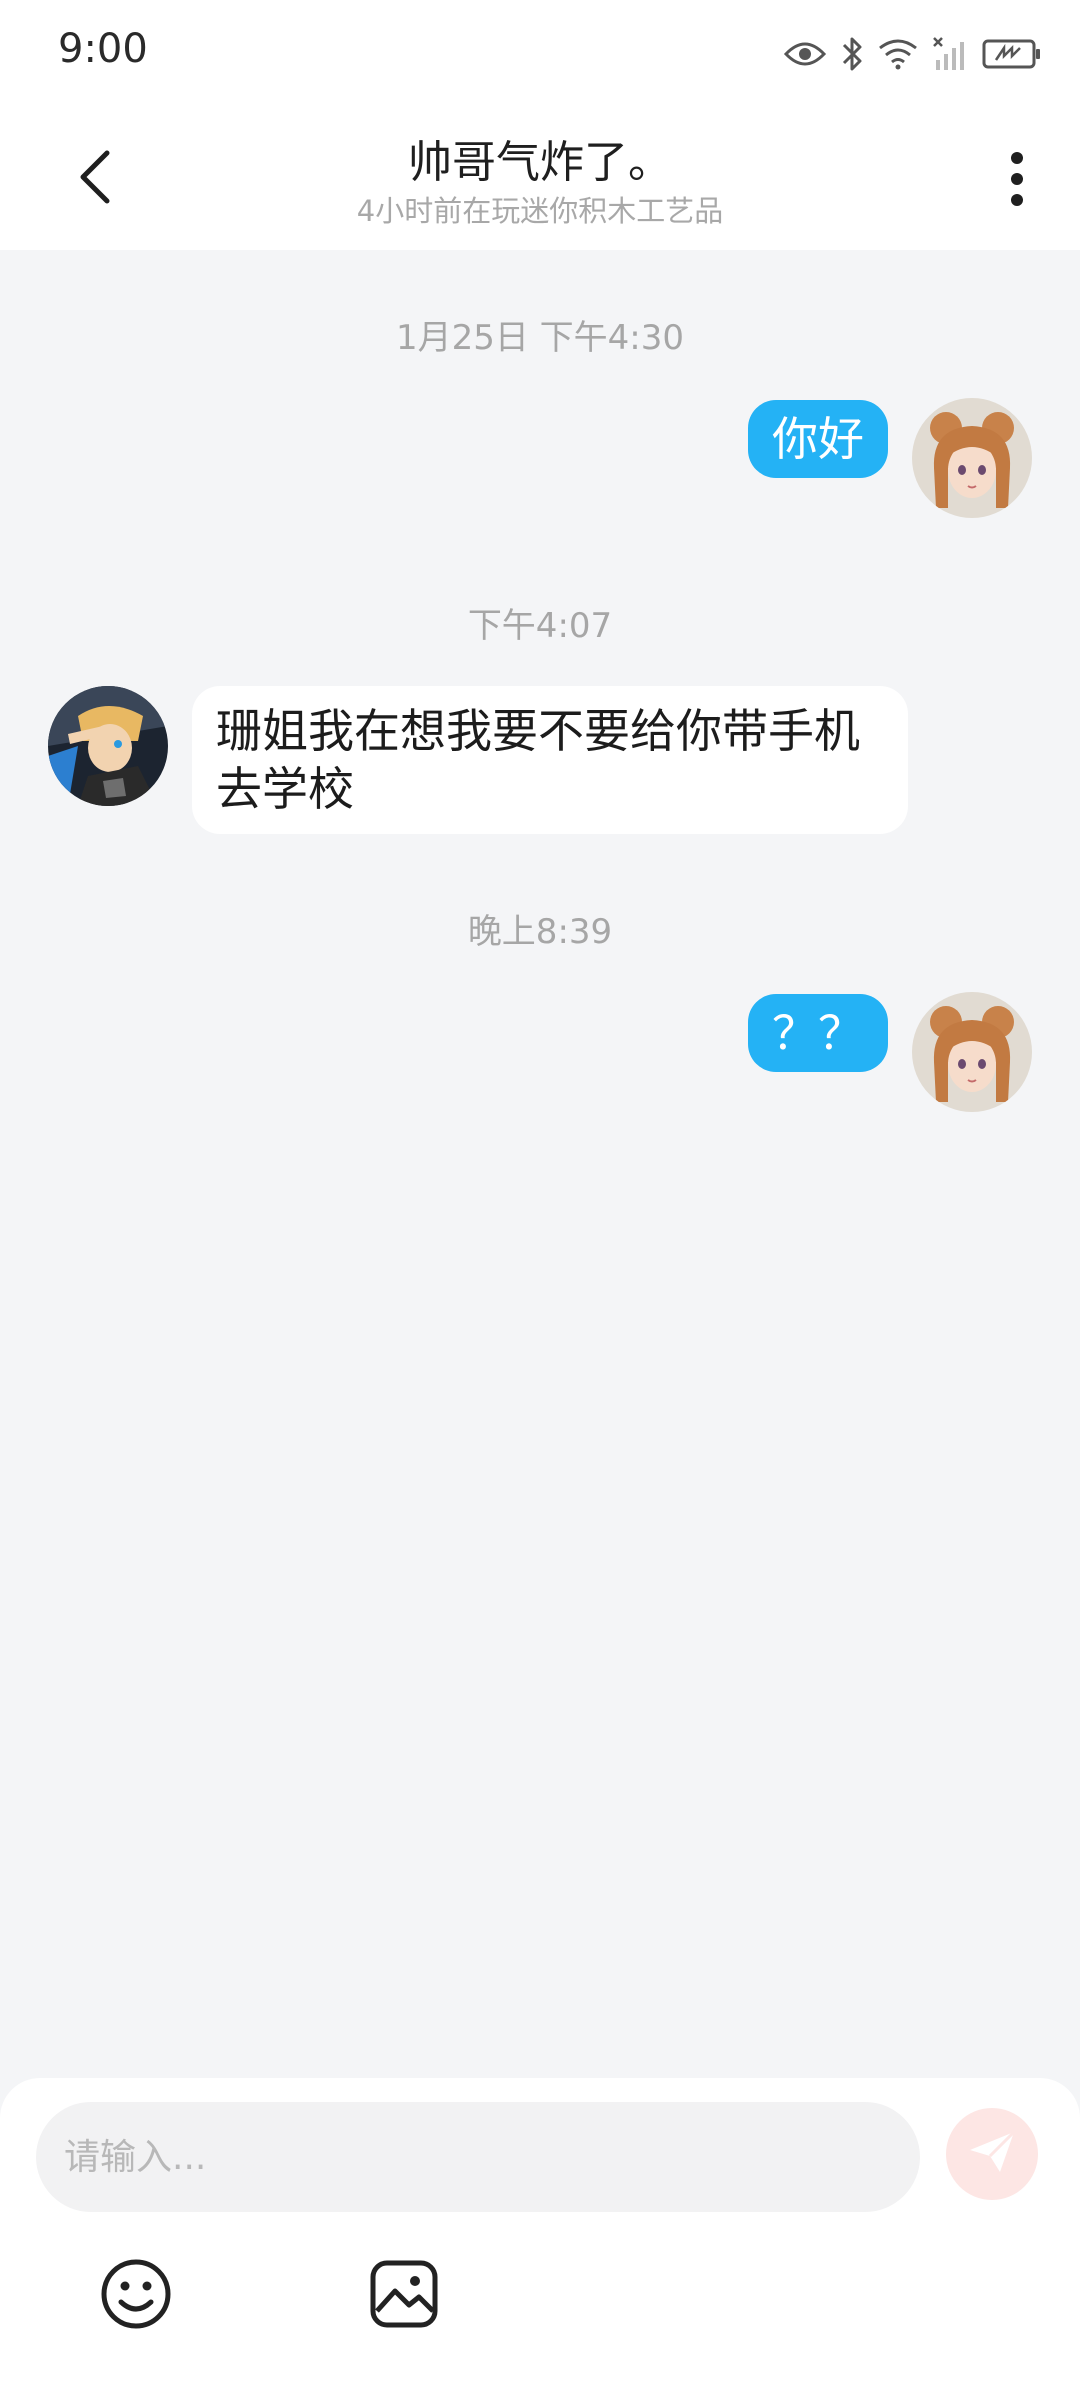  What do you see at coordinates (805, 54) in the screenshot?
I see `eye-icon` at bounding box center [805, 54].